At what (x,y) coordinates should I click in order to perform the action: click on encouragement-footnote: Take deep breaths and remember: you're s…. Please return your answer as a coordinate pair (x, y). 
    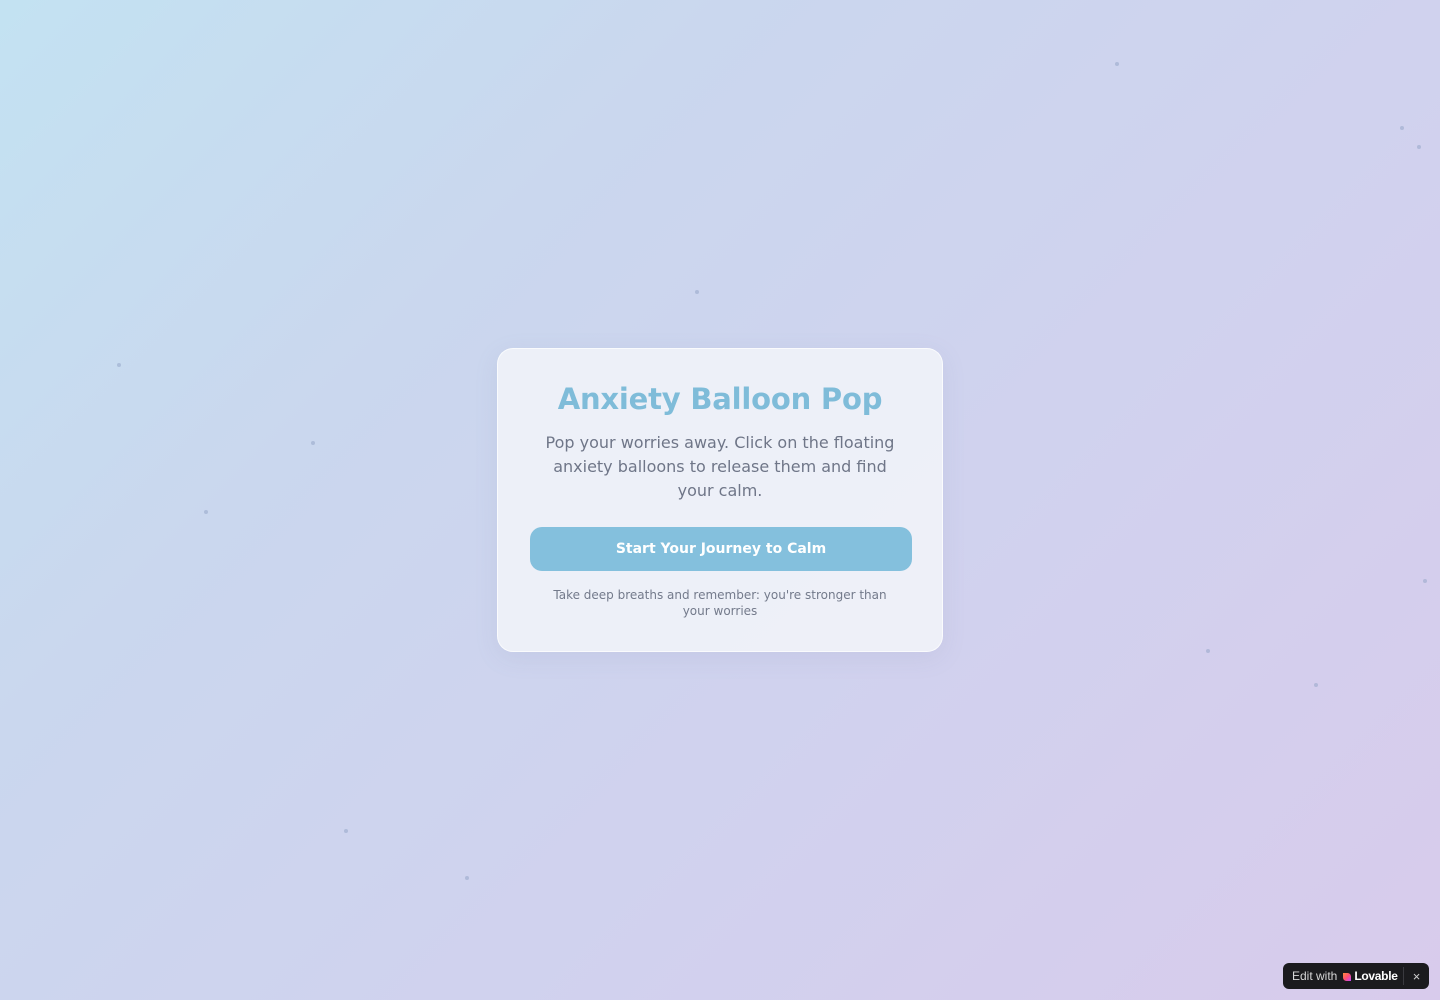
    Looking at the image, I should click on (720, 603).